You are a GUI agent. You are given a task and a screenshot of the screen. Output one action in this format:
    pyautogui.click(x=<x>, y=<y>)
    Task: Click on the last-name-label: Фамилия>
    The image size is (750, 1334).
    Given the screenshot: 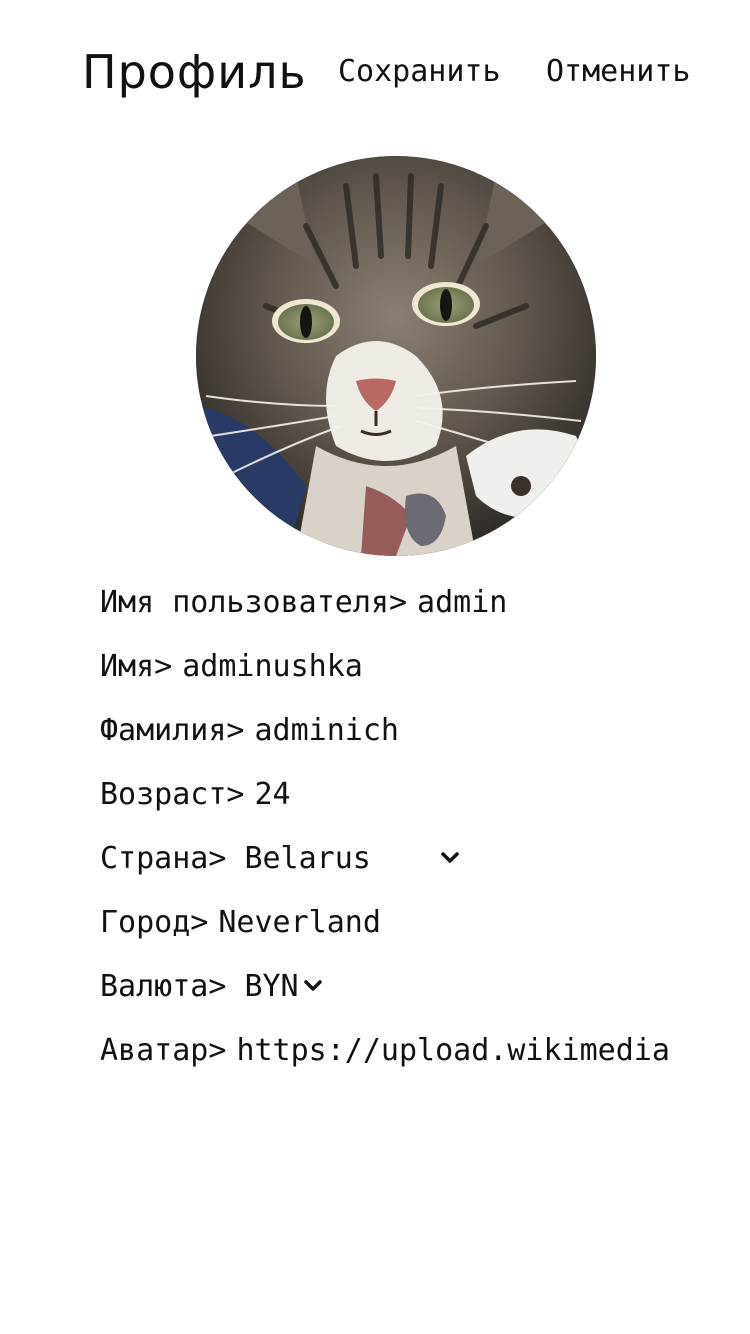 What is the action you would take?
    pyautogui.click(x=172, y=730)
    